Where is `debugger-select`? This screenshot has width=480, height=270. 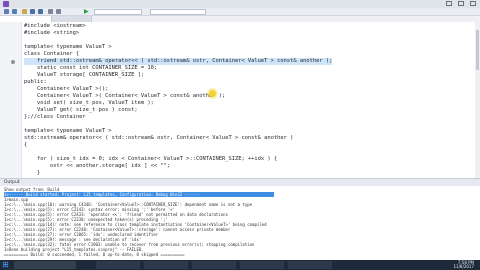 debugger-select is located at coordinates (178, 12).